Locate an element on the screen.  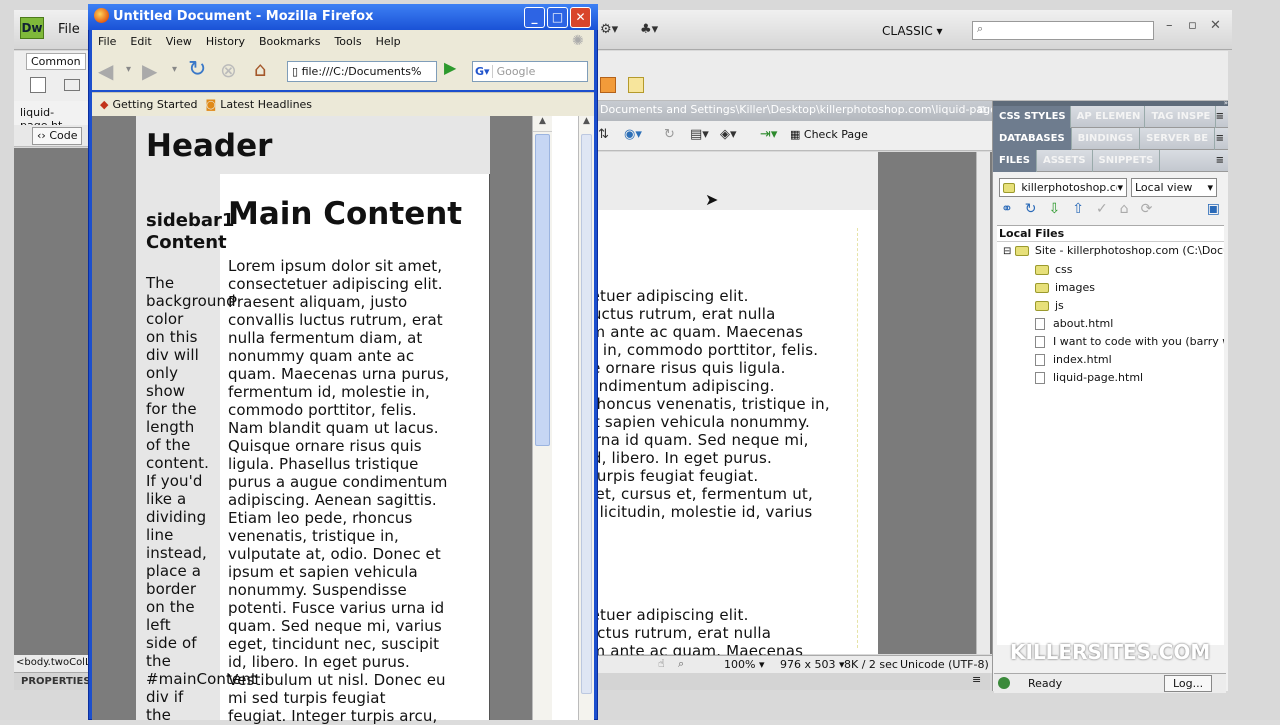
check-page-button: ▦ Check Page is located at coordinates (829, 134).